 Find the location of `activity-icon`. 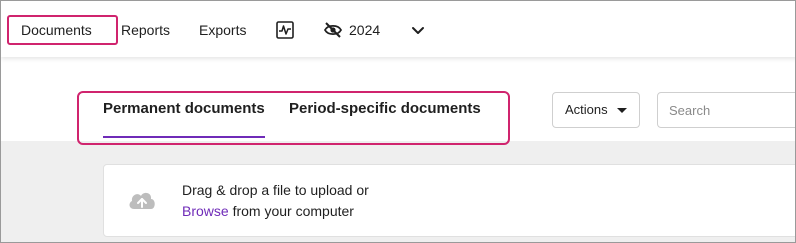

activity-icon is located at coordinates (285, 30).